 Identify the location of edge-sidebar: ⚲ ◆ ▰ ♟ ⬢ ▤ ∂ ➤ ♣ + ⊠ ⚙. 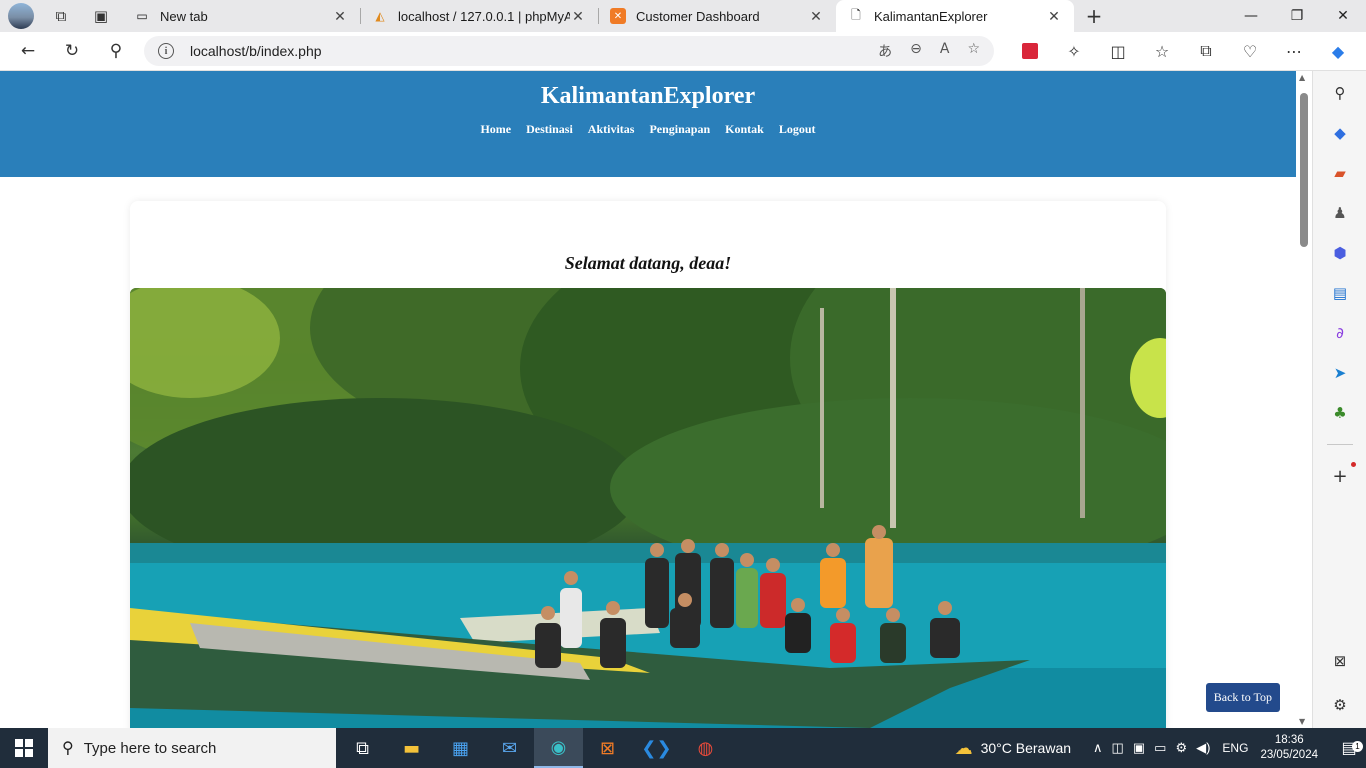
(1339, 399).